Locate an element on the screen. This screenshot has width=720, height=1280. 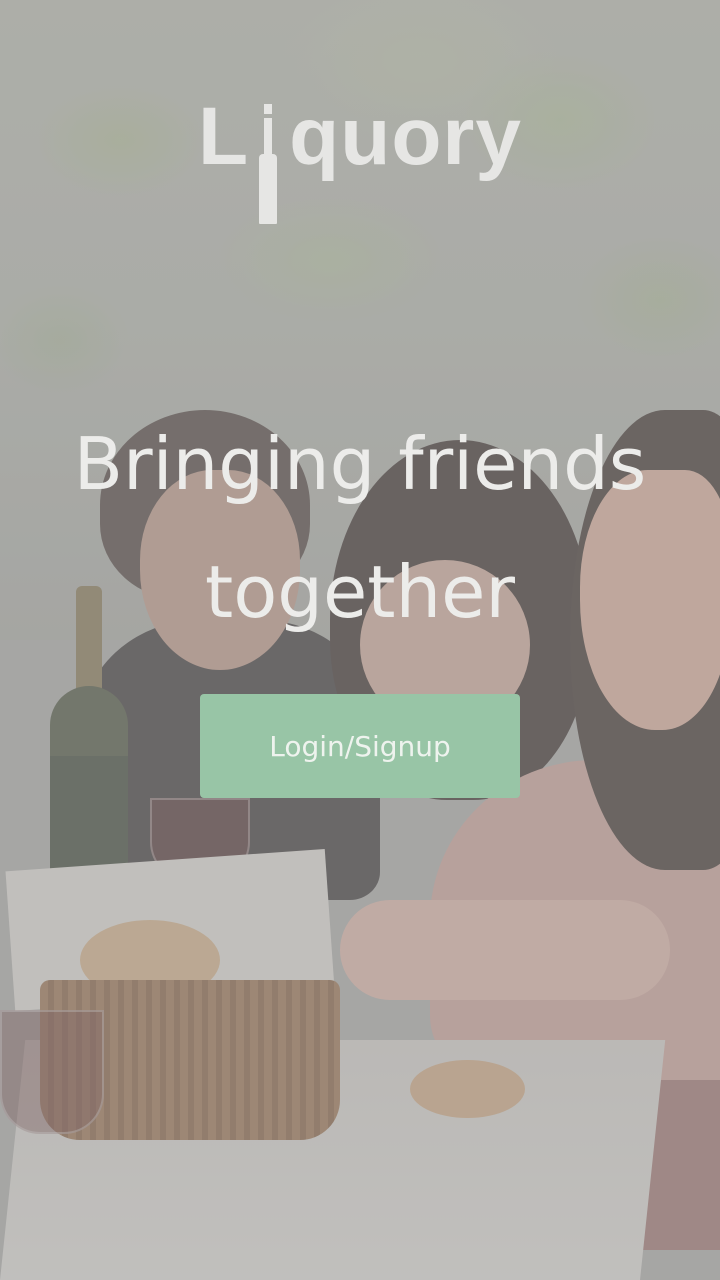
login-signup-button: Login/Signup is located at coordinates (360, 746).